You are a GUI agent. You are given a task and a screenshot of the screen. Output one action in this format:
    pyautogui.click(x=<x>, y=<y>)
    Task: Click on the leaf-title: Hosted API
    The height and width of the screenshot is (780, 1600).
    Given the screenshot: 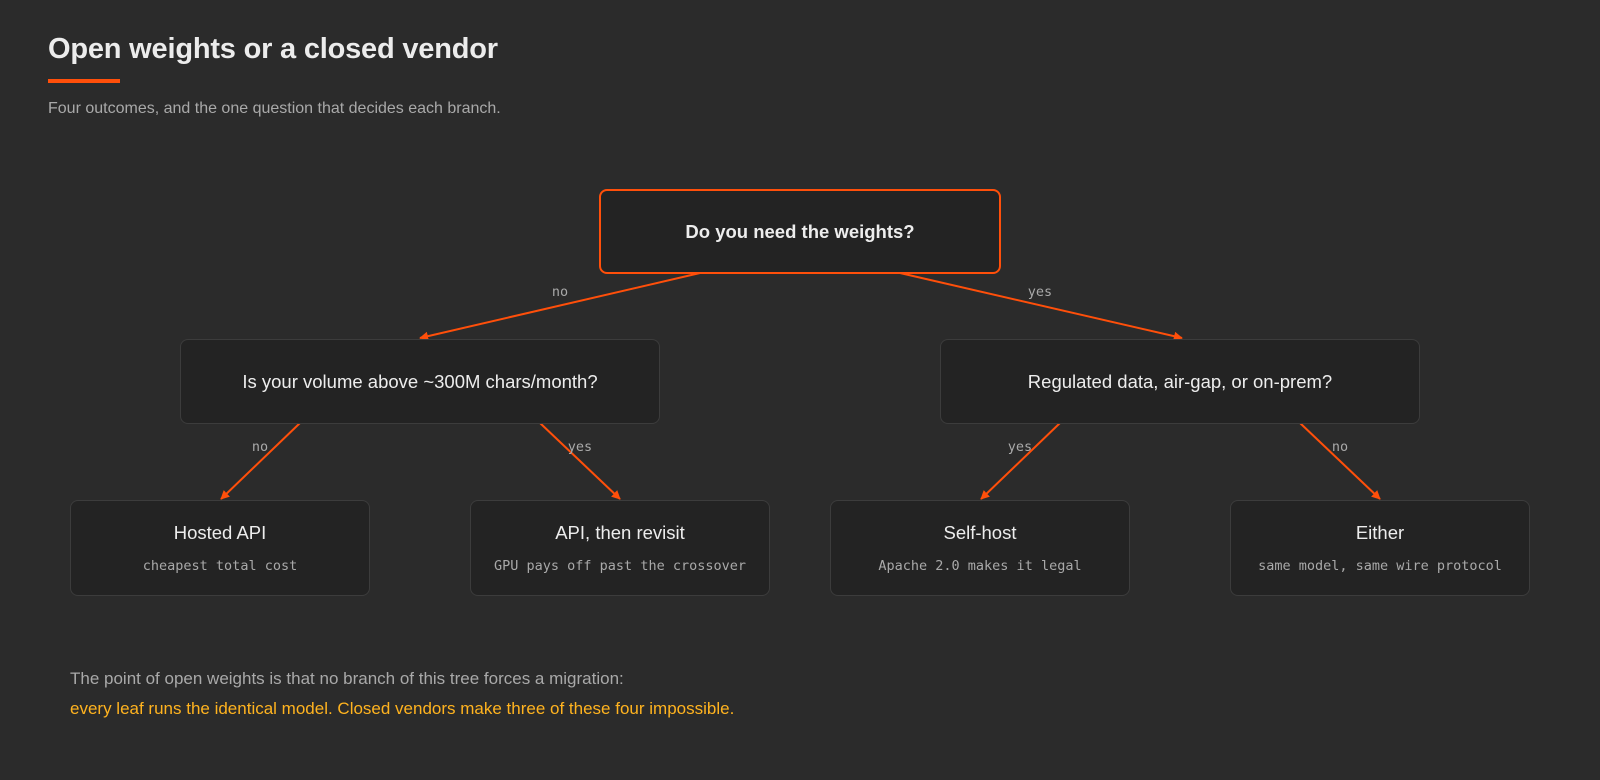 What is the action you would take?
    pyautogui.click(x=220, y=532)
    